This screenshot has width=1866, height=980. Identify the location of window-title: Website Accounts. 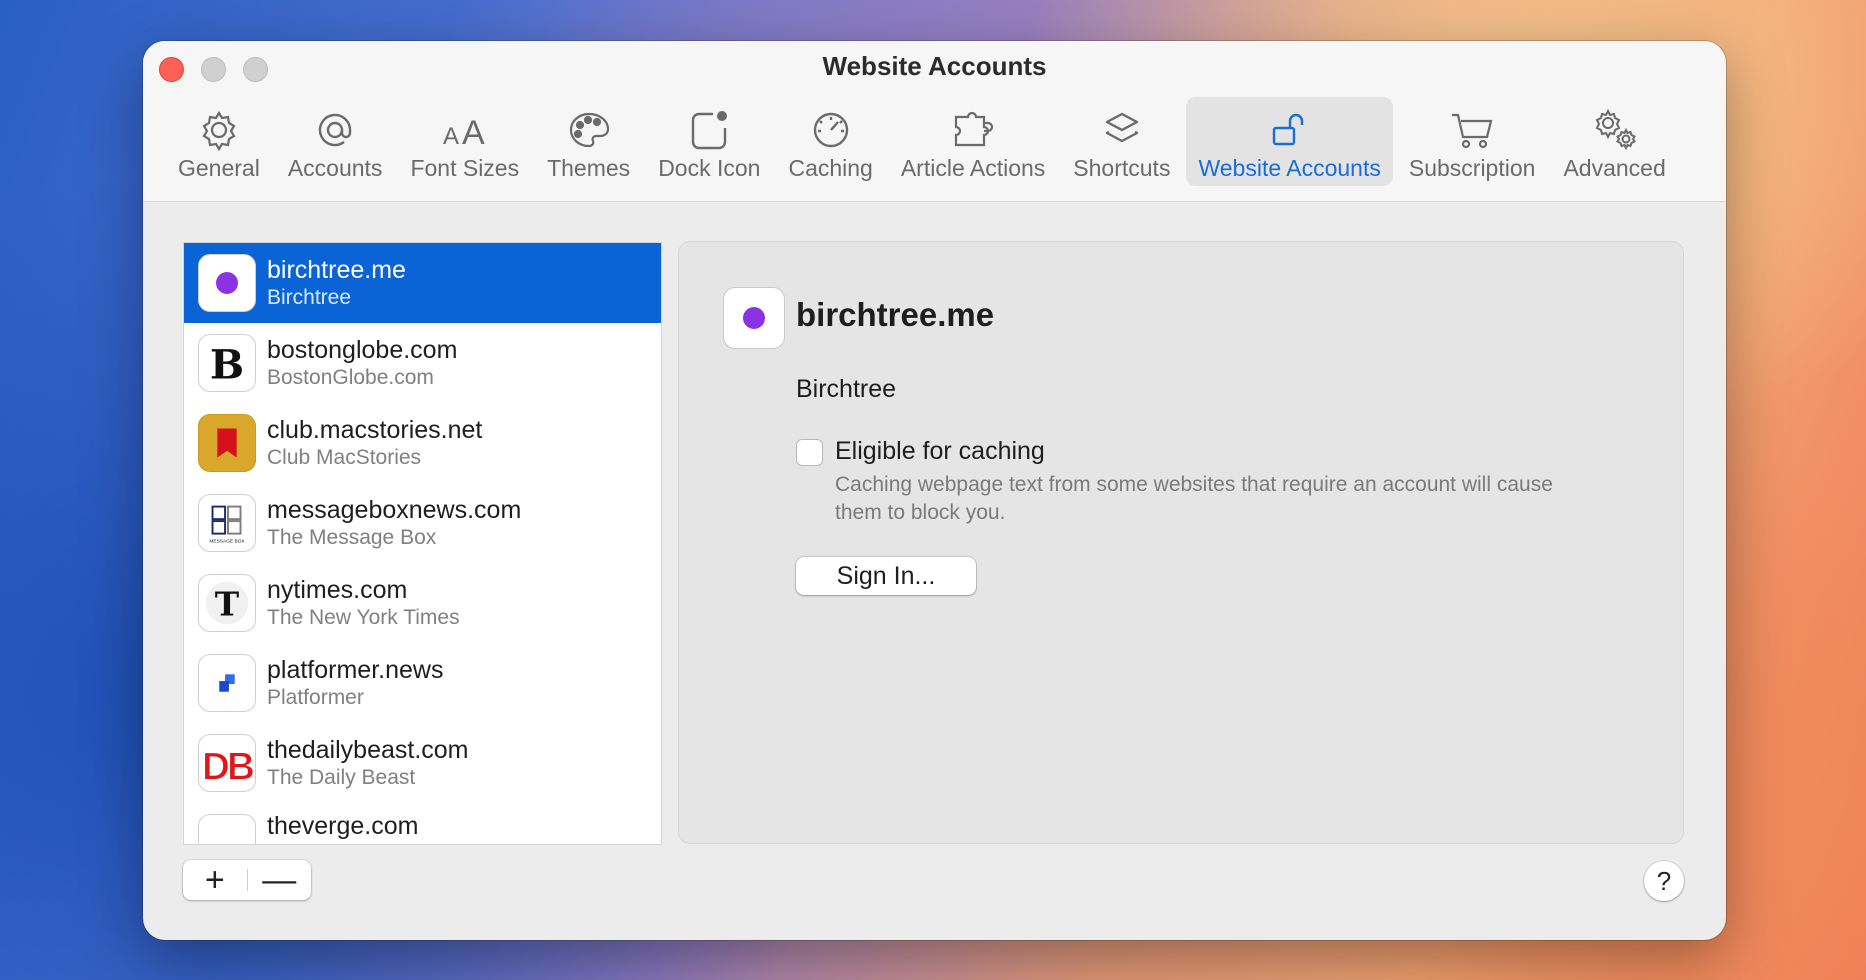
(934, 66).